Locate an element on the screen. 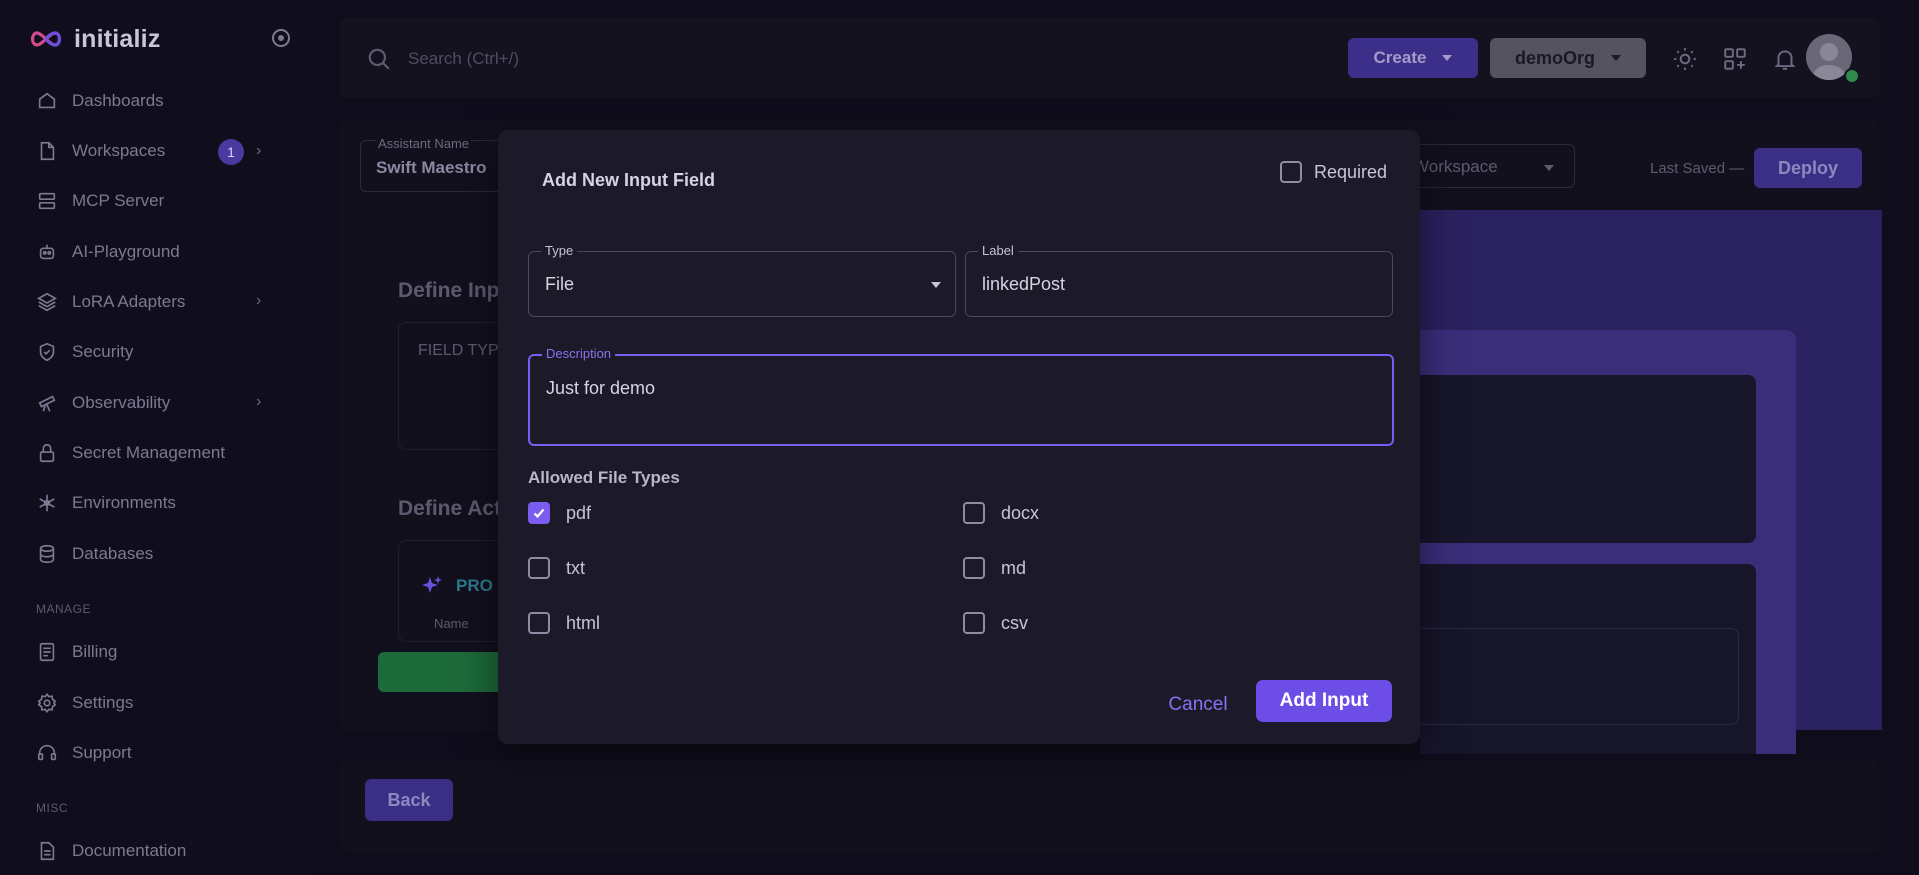 The height and width of the screenshot is (875, 1919). run-button is located at coordinates (438, 672).